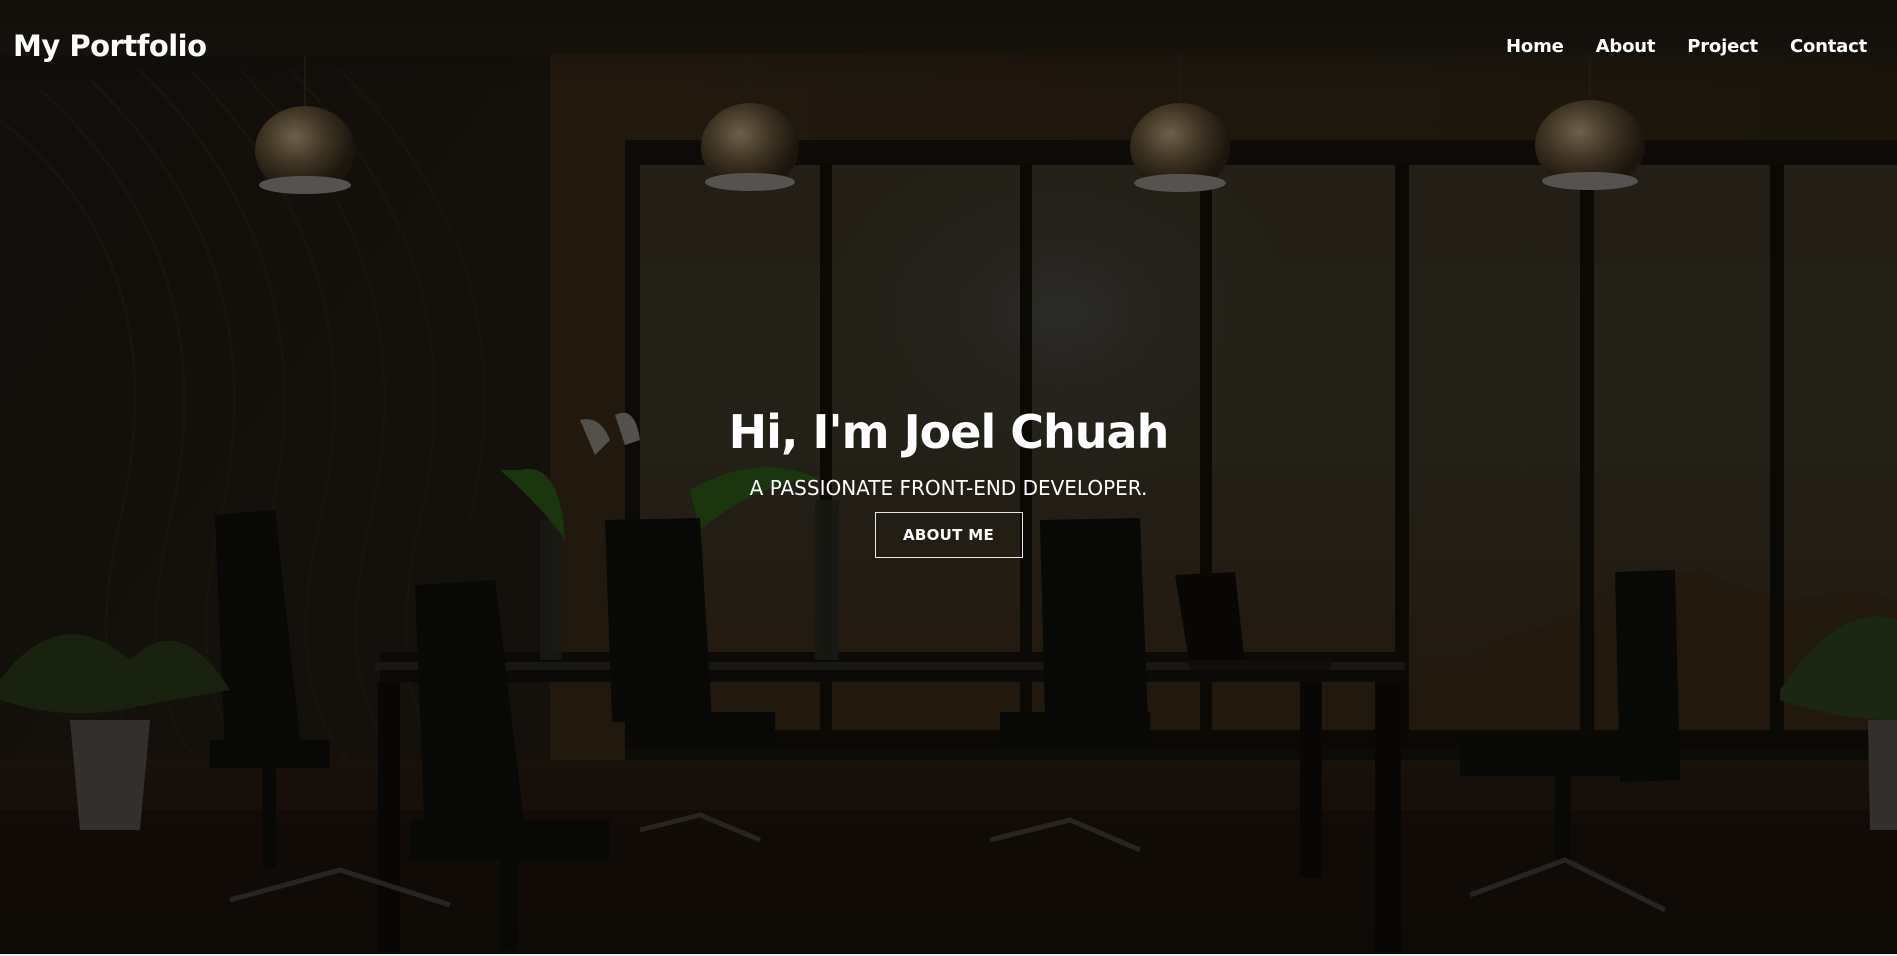 The image size is (1897, 956). What do you see at coordinates (949, 432) in the screenshot?
I see `hero-title: Hi, I'm Joel Chuah` at bounding box center [949, 432].